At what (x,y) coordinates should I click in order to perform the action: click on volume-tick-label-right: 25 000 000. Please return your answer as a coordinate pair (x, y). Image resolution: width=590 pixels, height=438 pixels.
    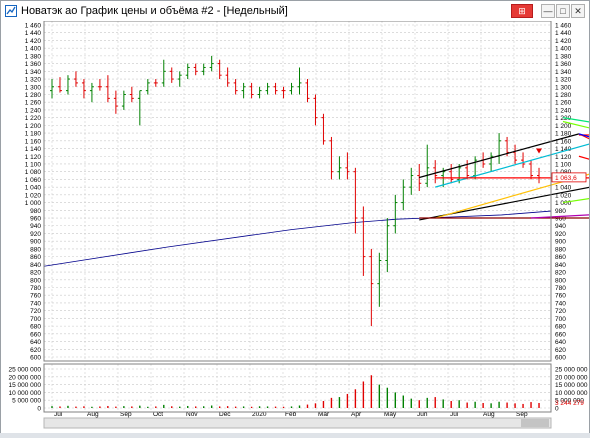
    Looking at the image, I should click on (571, 370).